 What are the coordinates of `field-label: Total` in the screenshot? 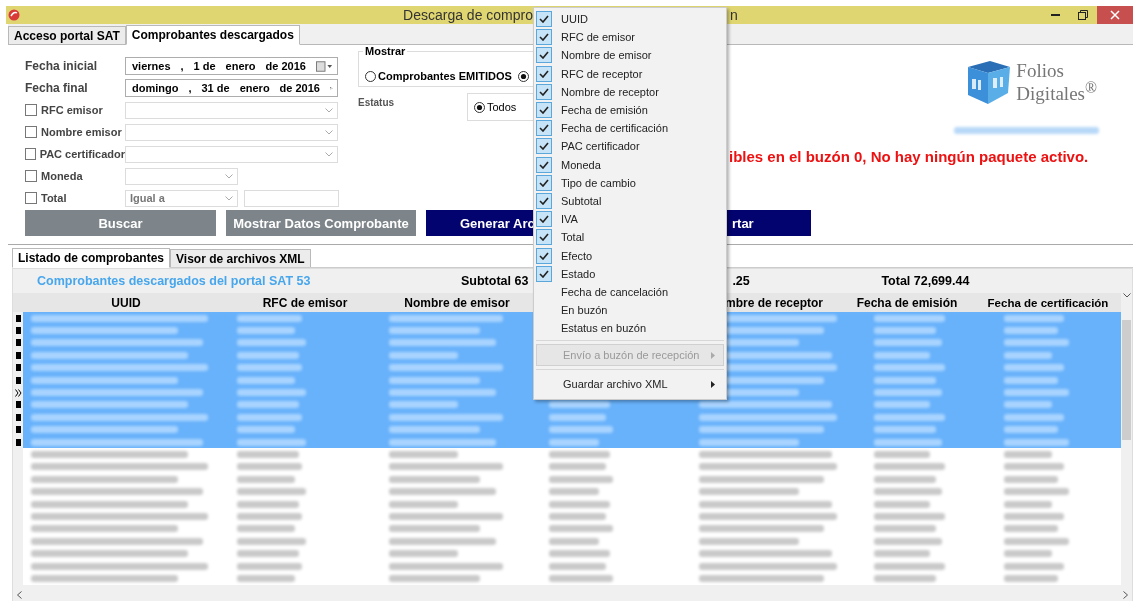 It's located at (54, 198).